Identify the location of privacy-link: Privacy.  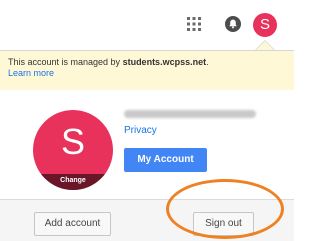
(140, 130).